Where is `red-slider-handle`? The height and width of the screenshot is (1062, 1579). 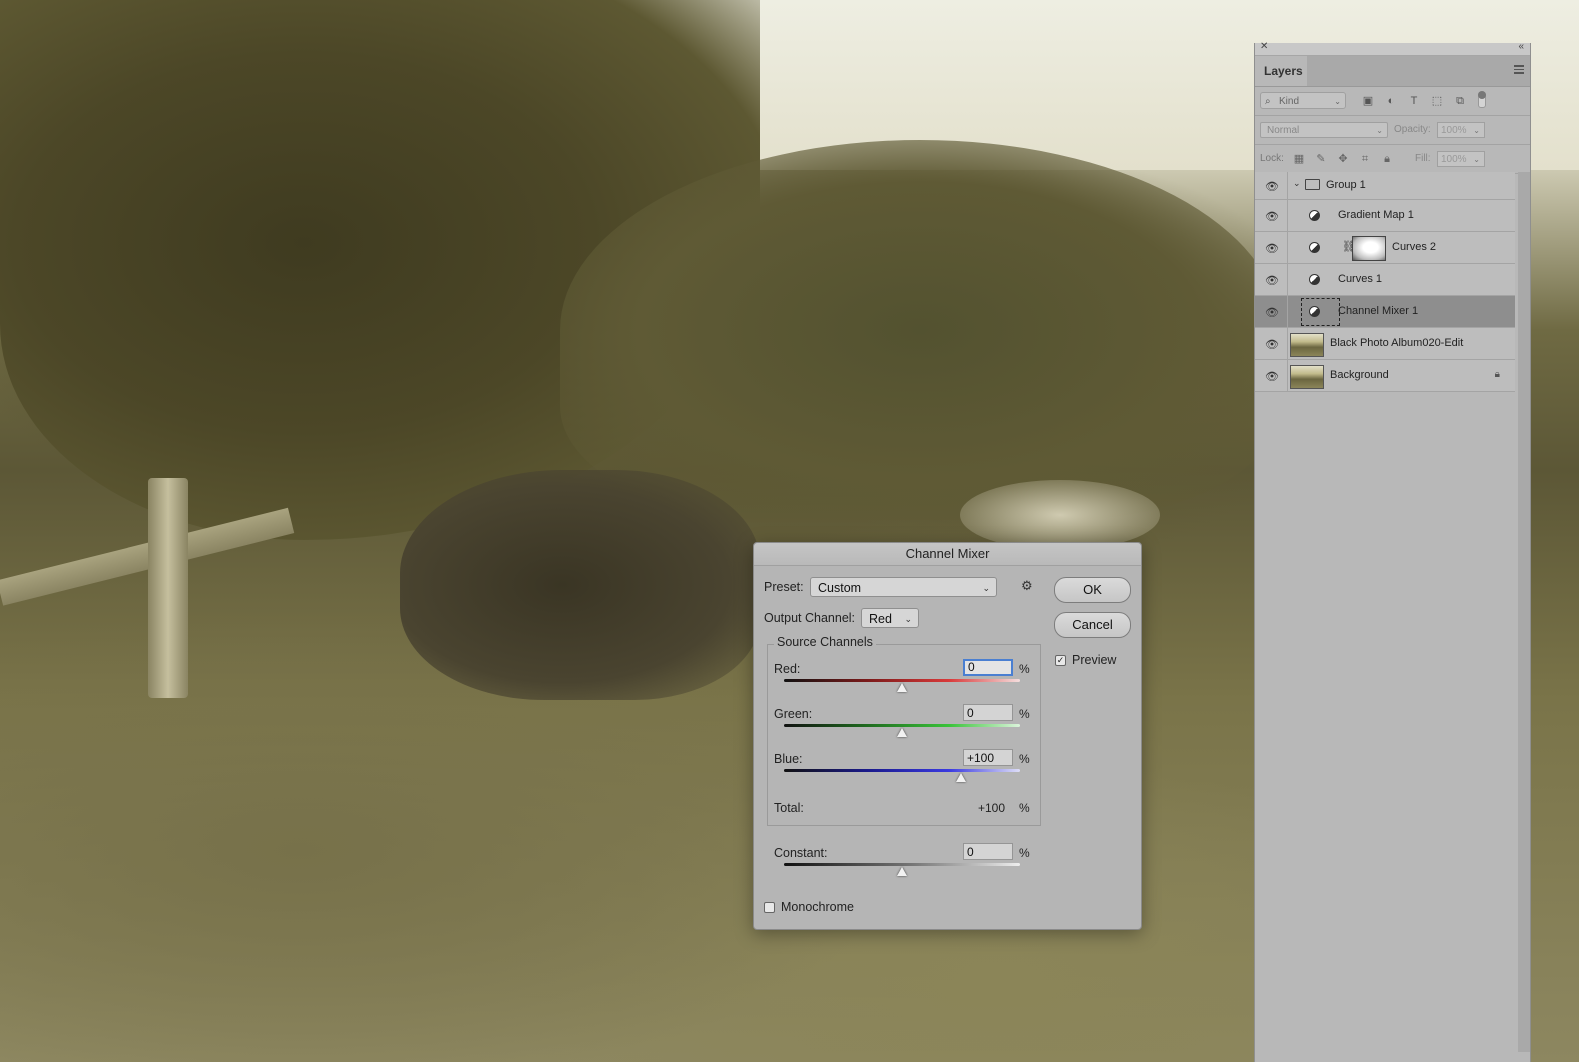
red-slider-handle is located at coordinates (902, 687).